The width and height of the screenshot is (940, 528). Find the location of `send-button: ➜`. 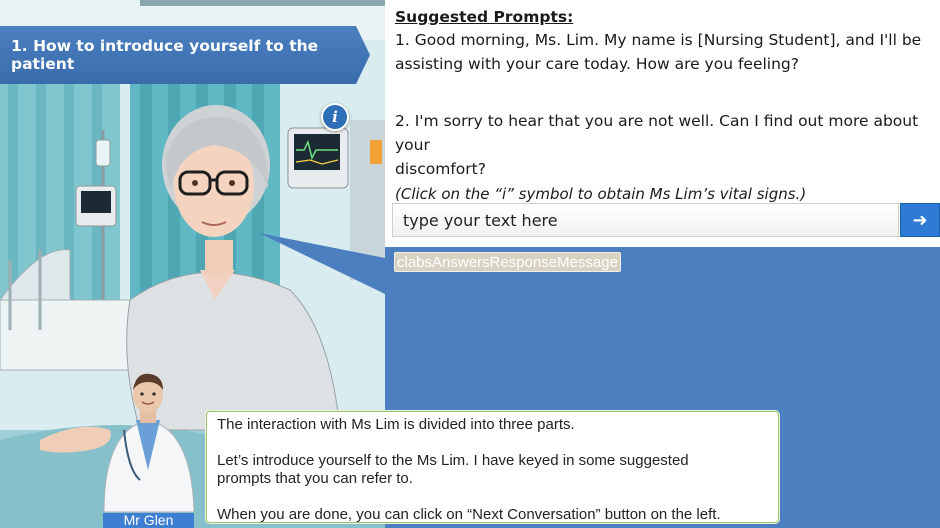

send-button: ➜ is located at coordinates (920, 220).